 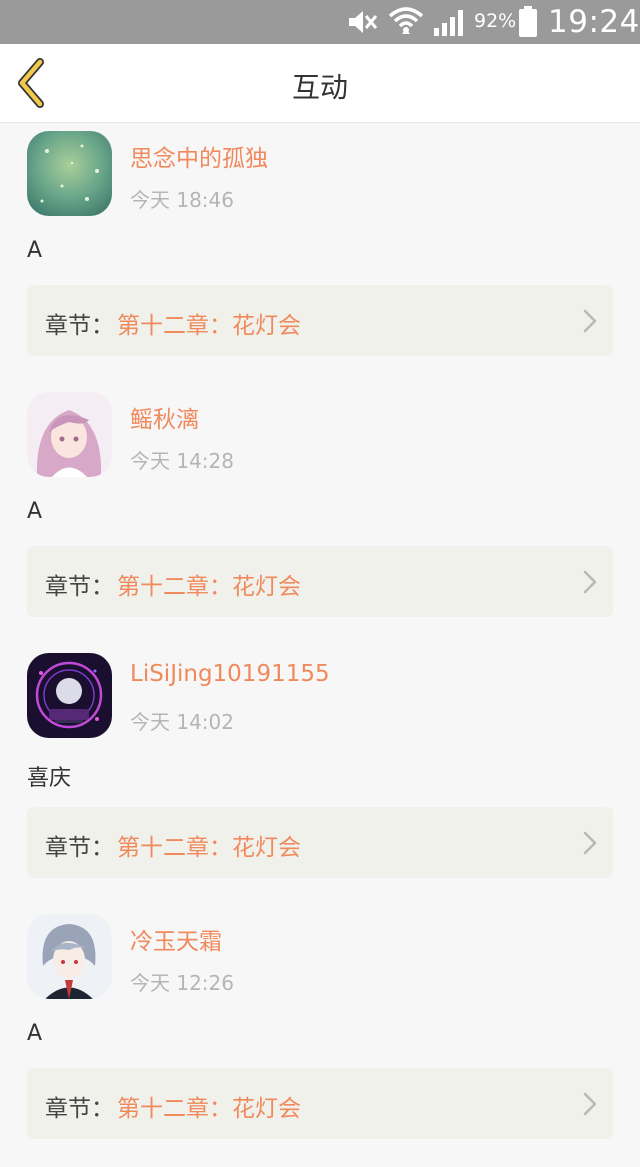 I want to click on signal-icon, so click(x=448, y=23).